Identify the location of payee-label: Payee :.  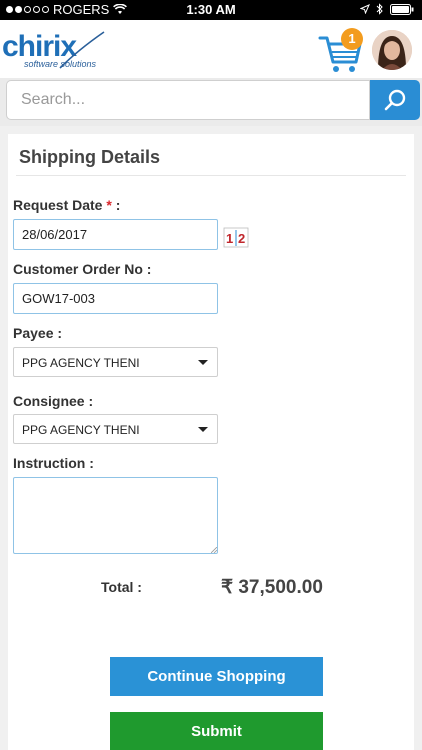
(38, 333).